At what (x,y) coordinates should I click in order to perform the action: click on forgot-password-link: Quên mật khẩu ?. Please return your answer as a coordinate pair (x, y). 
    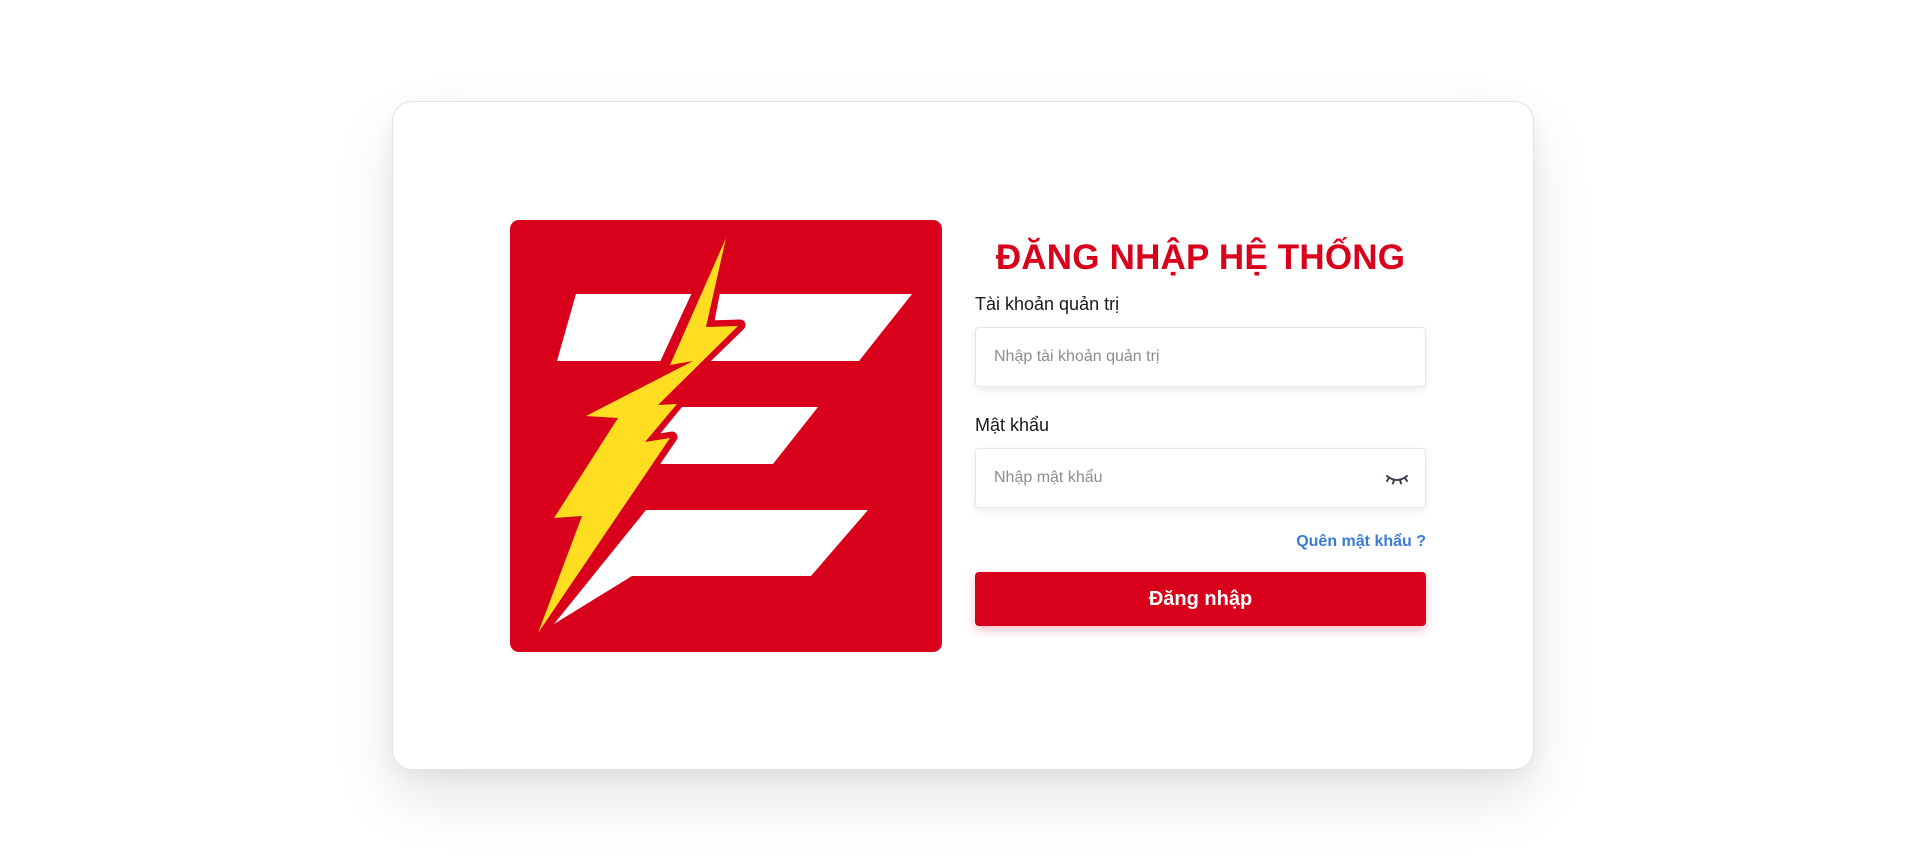
    Looking at the image, I should click on (1361, 541).